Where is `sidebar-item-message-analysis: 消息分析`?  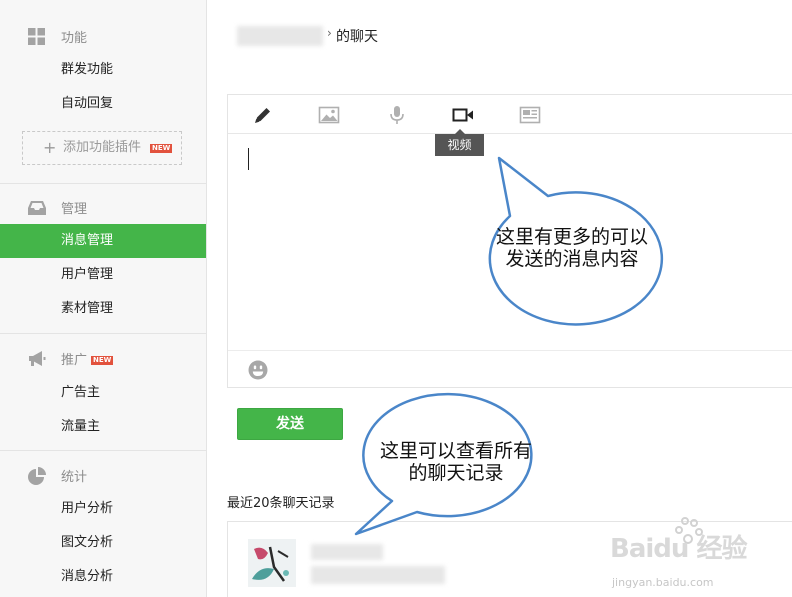 sidebar-item-message-analysis: 消息分析 is located at coordinates (103, 577).